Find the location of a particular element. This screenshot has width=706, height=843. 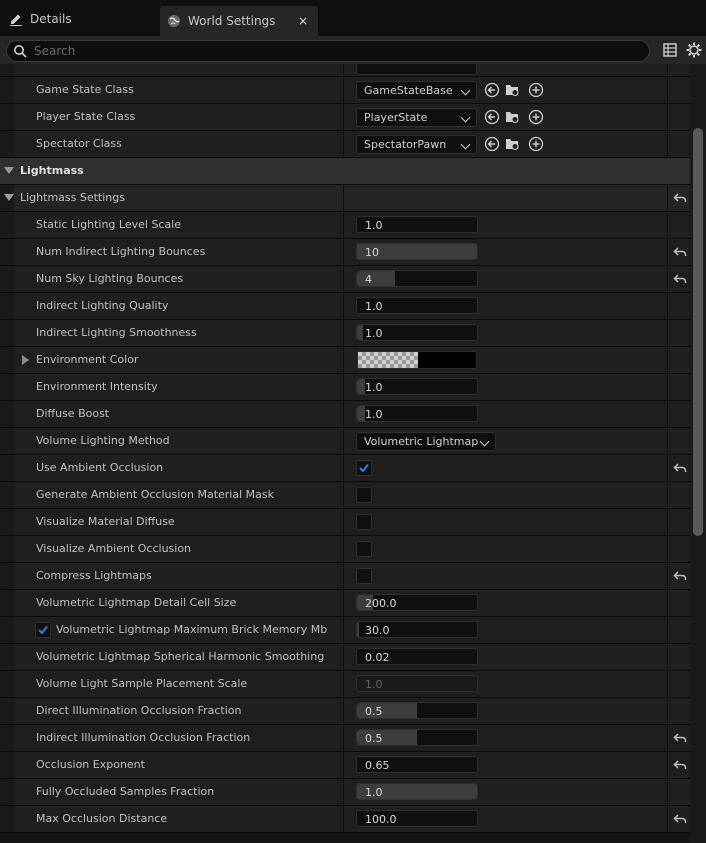

number-input: 100.0 is located at coordinates (417, 818).